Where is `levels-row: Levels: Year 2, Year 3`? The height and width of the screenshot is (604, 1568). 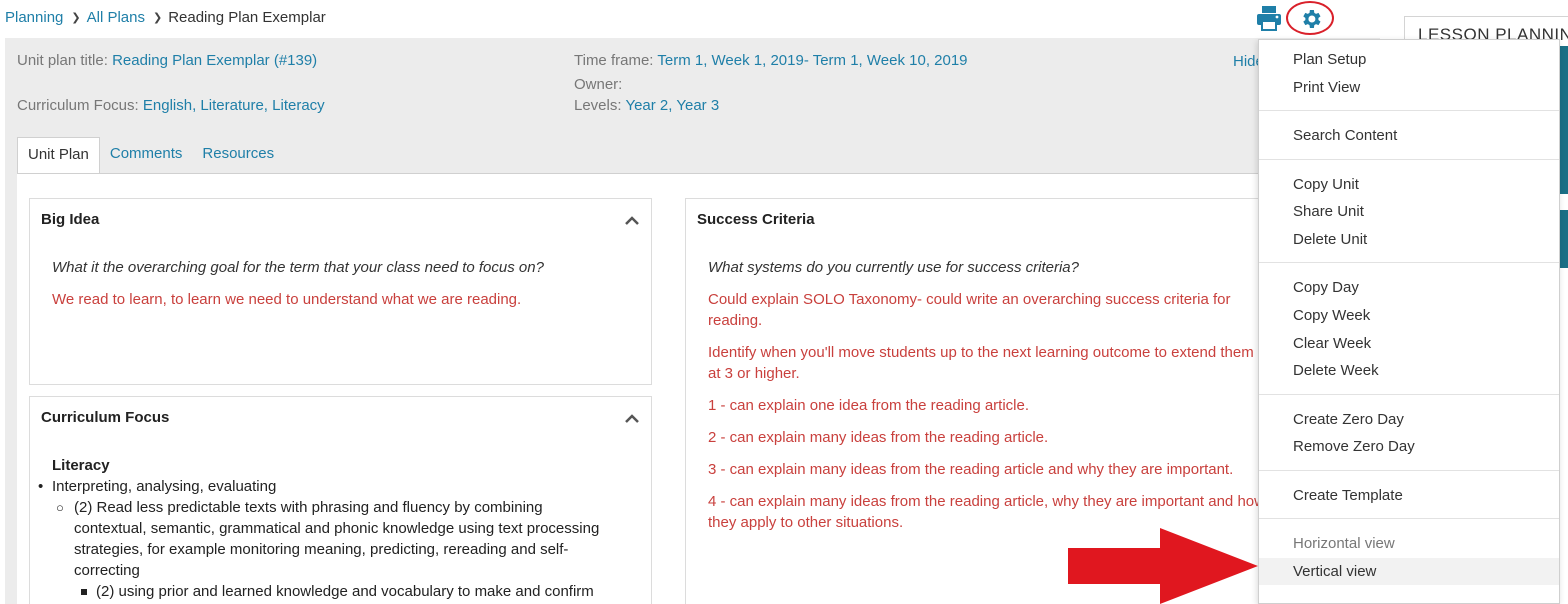
levels-row: Levels: Year 2, Year 3 is located at coordinates (647, 105).